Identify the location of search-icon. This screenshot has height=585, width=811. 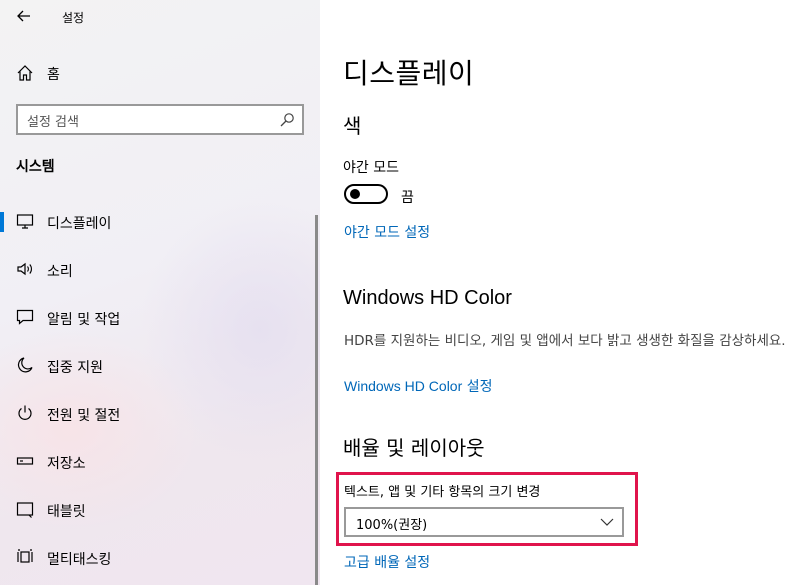
(287, 120).